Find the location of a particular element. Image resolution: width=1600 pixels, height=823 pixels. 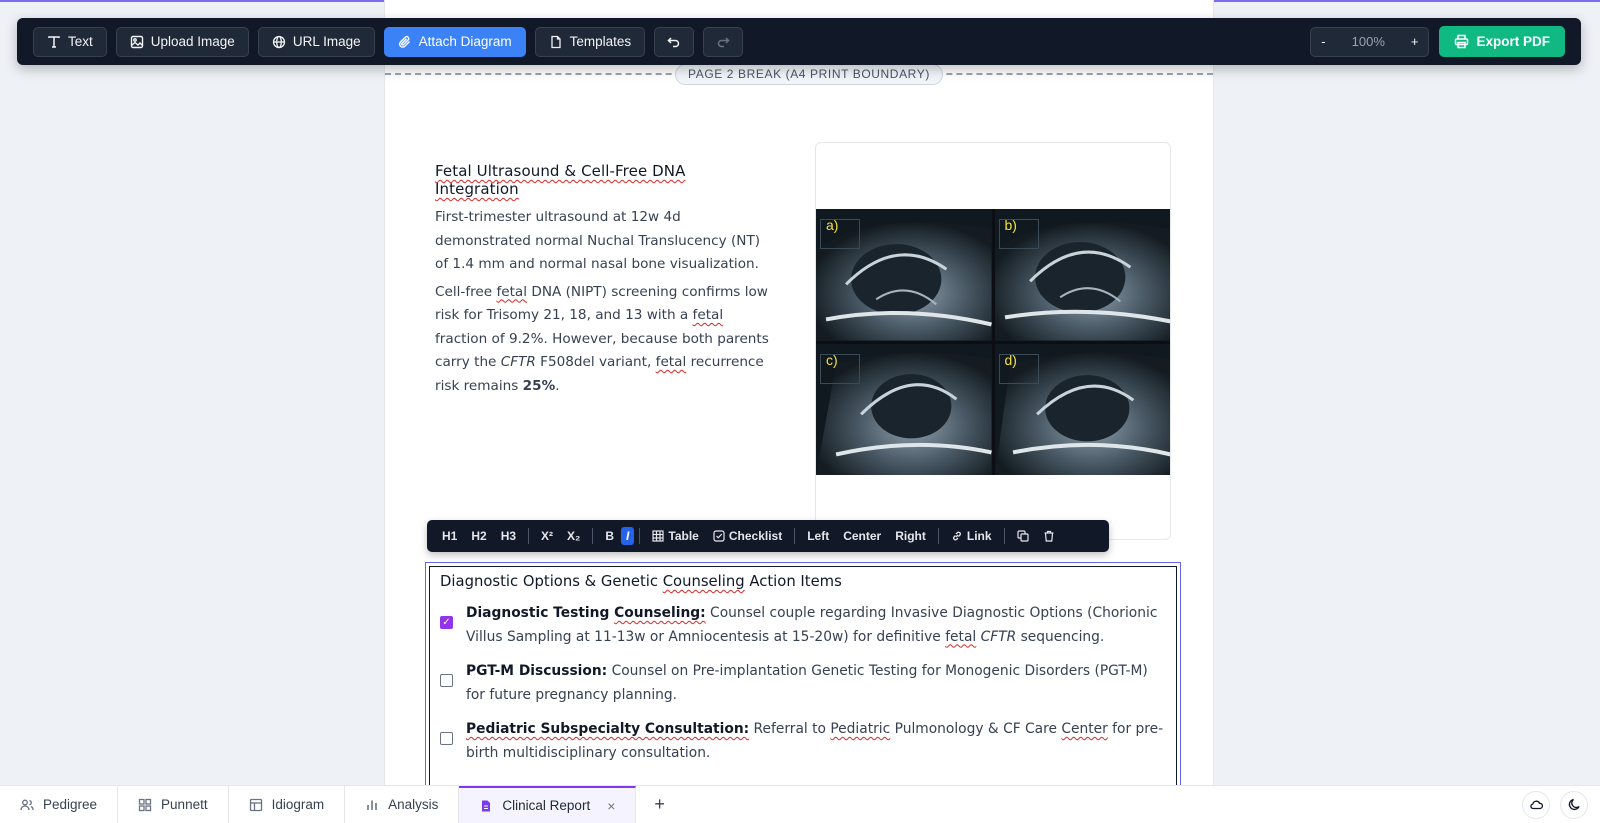

item-heading: PGT-M Discussion: is located at coordinates (537, 671).